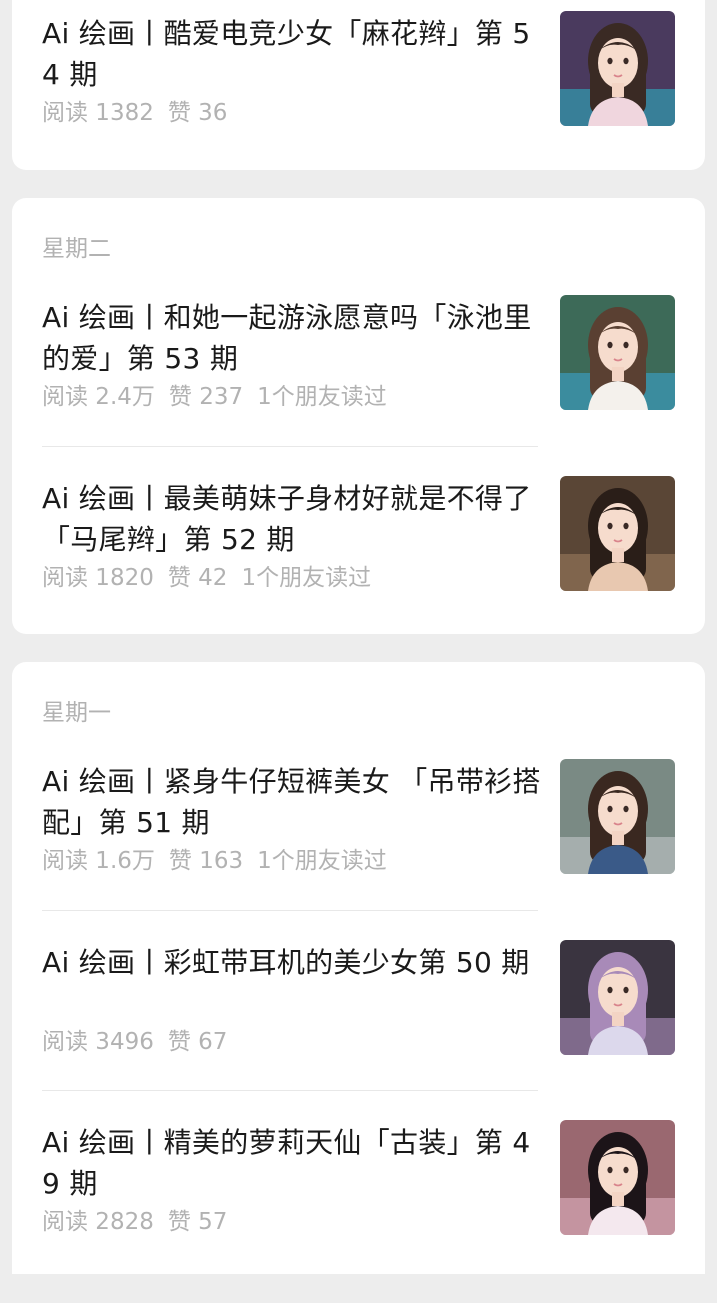 The height and width of the screenshot is (1303, 717). What do you see at coordinates (98, 578) in the screenshot?
I see `read-count: 阅读 1820` at bounding box center [98, 578].